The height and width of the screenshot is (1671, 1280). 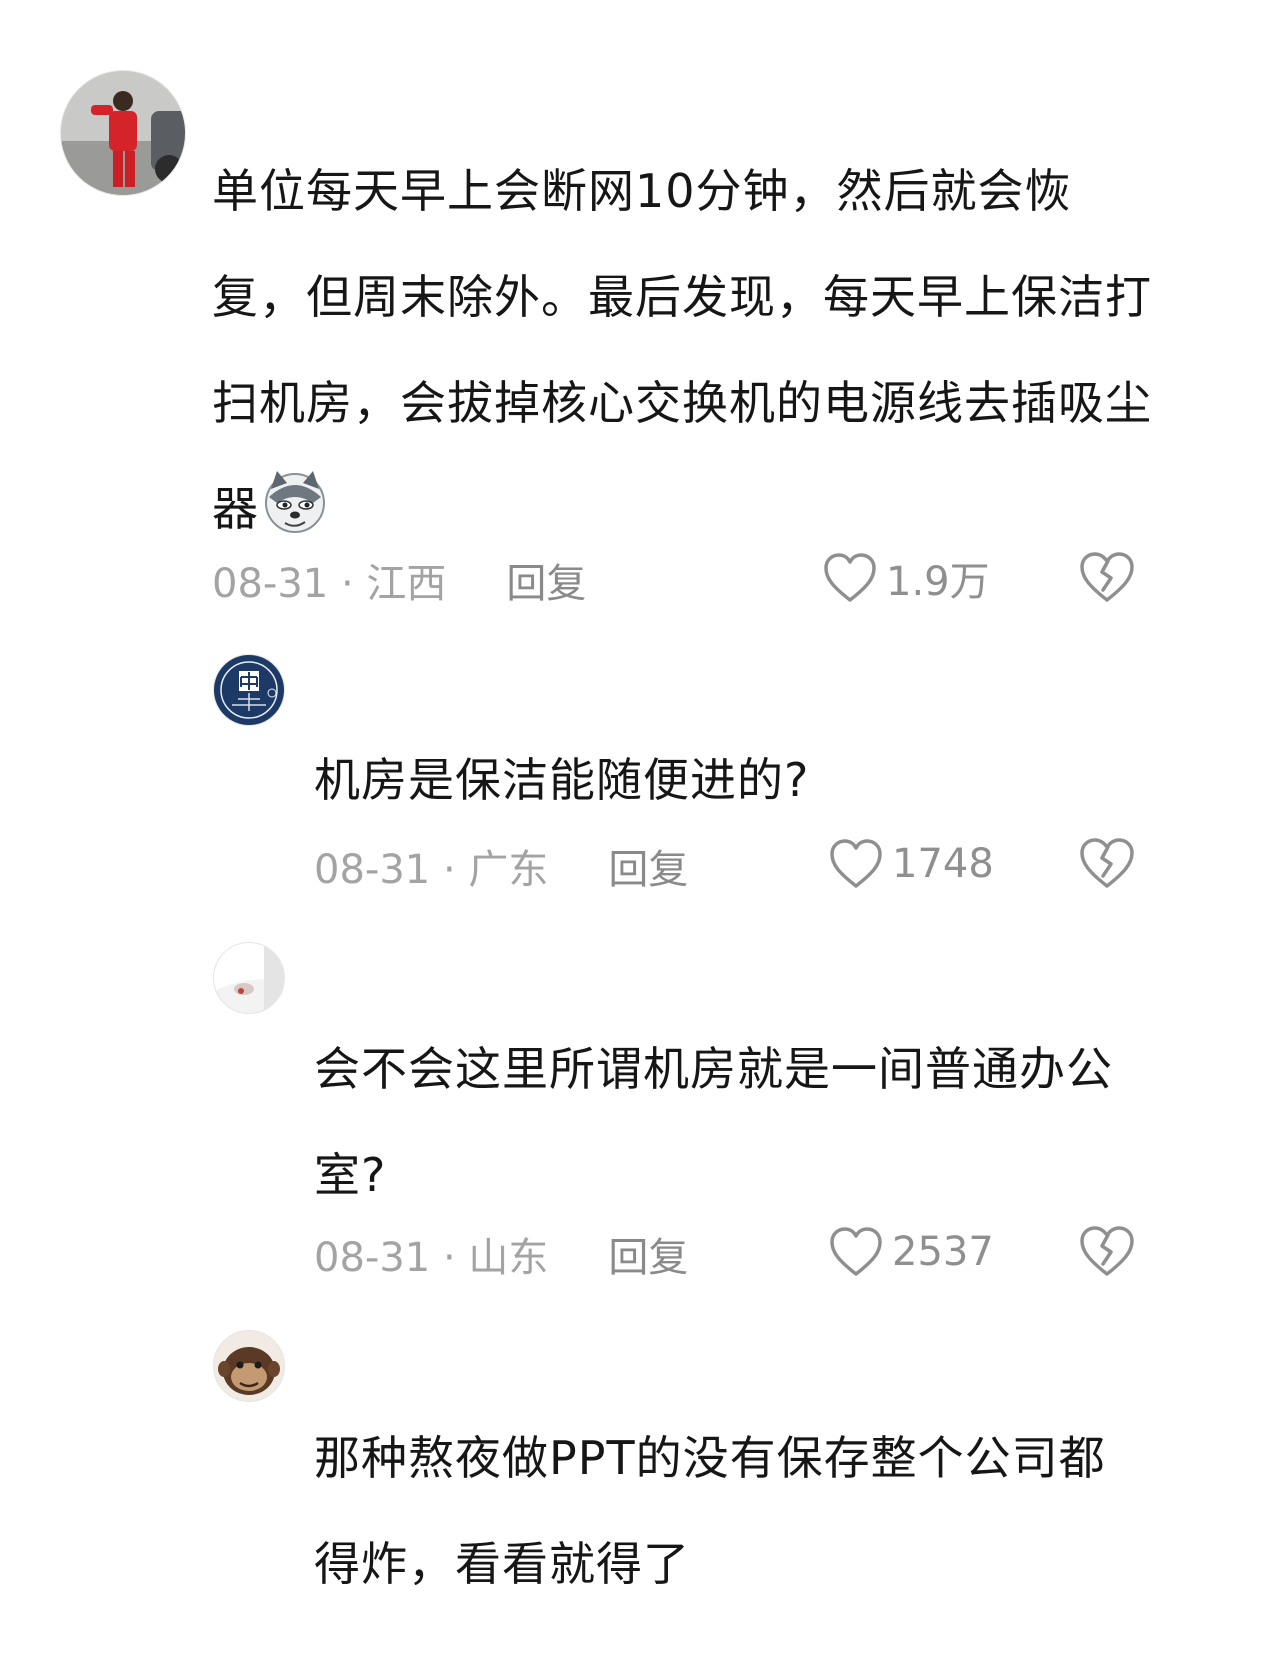 I want to click on like-count: 1.9万, so click(x=938, y=582).